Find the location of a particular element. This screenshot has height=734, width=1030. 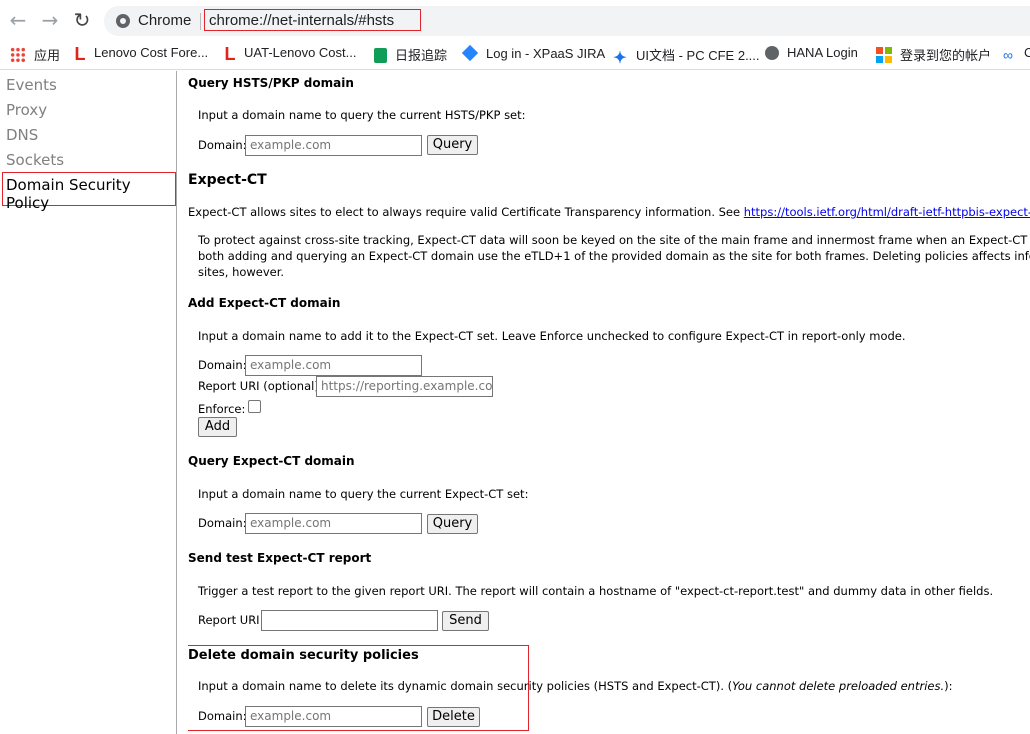

add-ct-report-input: https://reporting.example.com is located at coordinates (404, 386).